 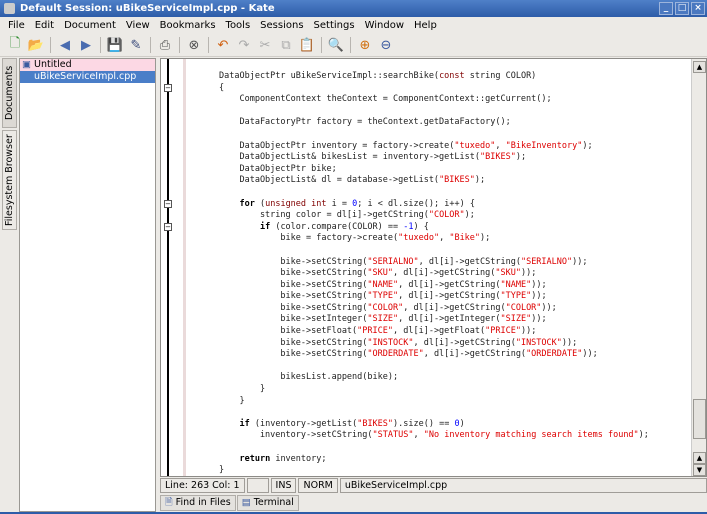 I want to click on copy-icon: ⧉, so click(x=286, y=45).